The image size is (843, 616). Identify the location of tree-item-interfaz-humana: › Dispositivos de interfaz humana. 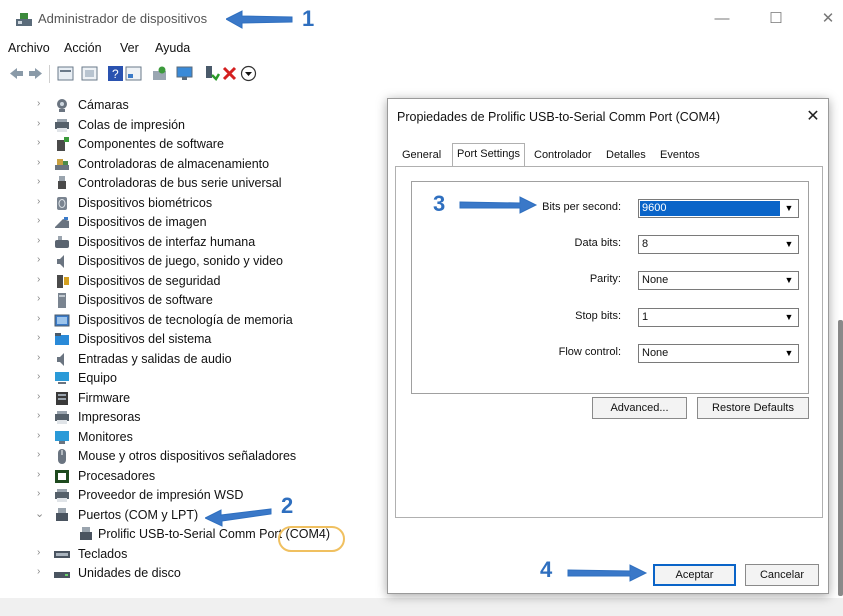
(195, 242).